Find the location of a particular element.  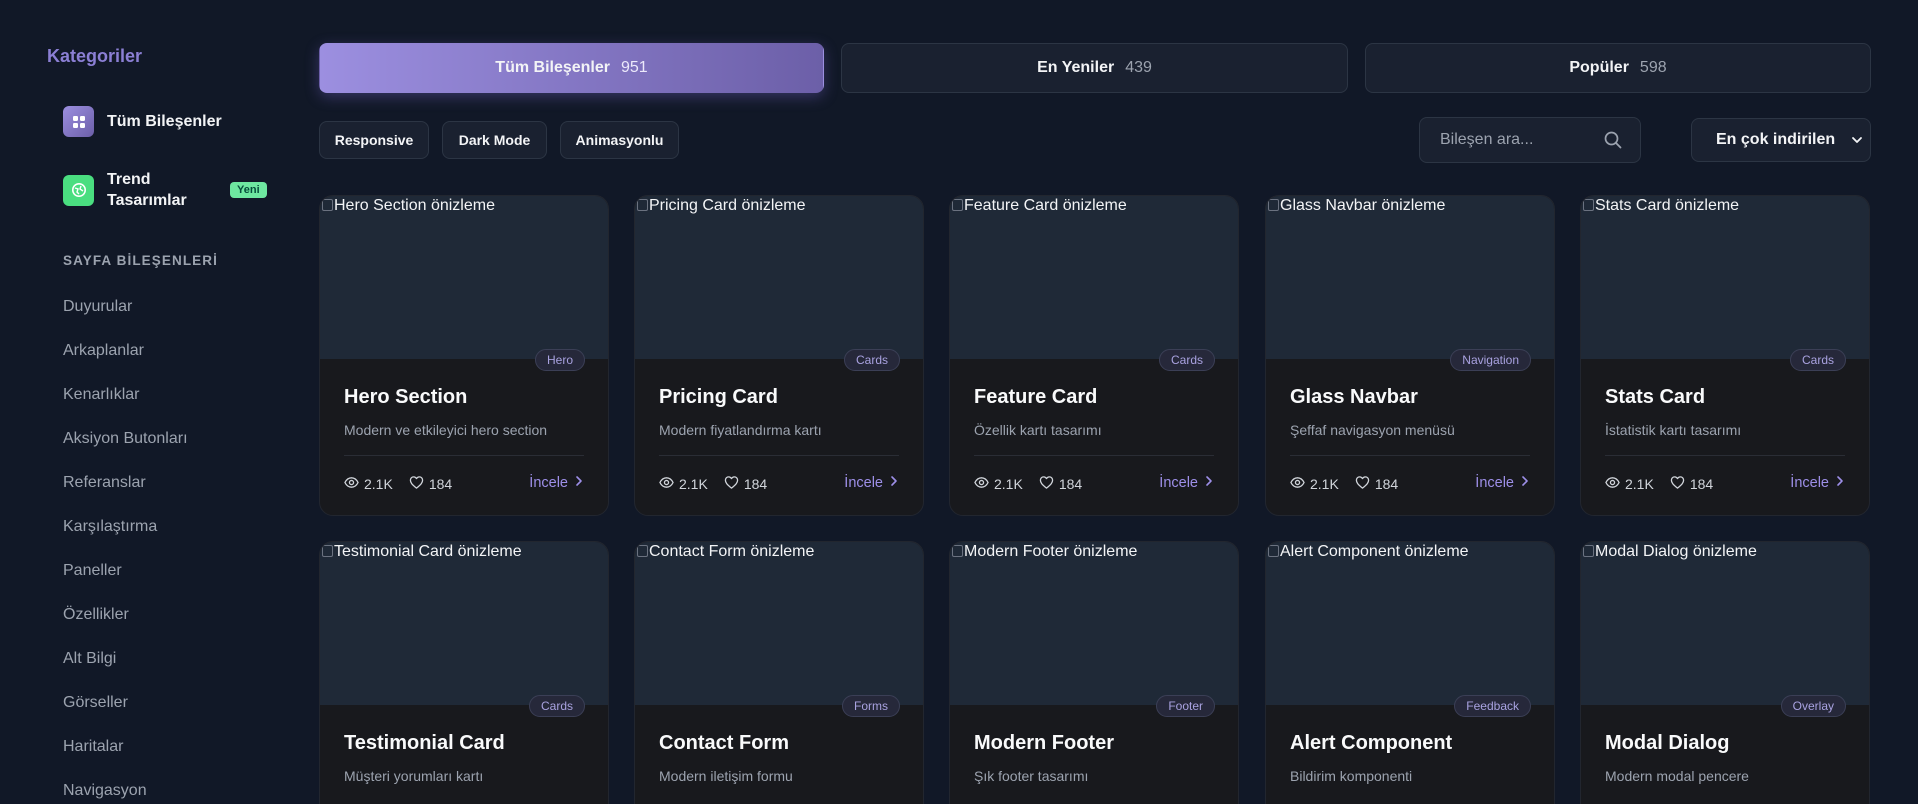

search-input is located at coordinates (1505, 140).